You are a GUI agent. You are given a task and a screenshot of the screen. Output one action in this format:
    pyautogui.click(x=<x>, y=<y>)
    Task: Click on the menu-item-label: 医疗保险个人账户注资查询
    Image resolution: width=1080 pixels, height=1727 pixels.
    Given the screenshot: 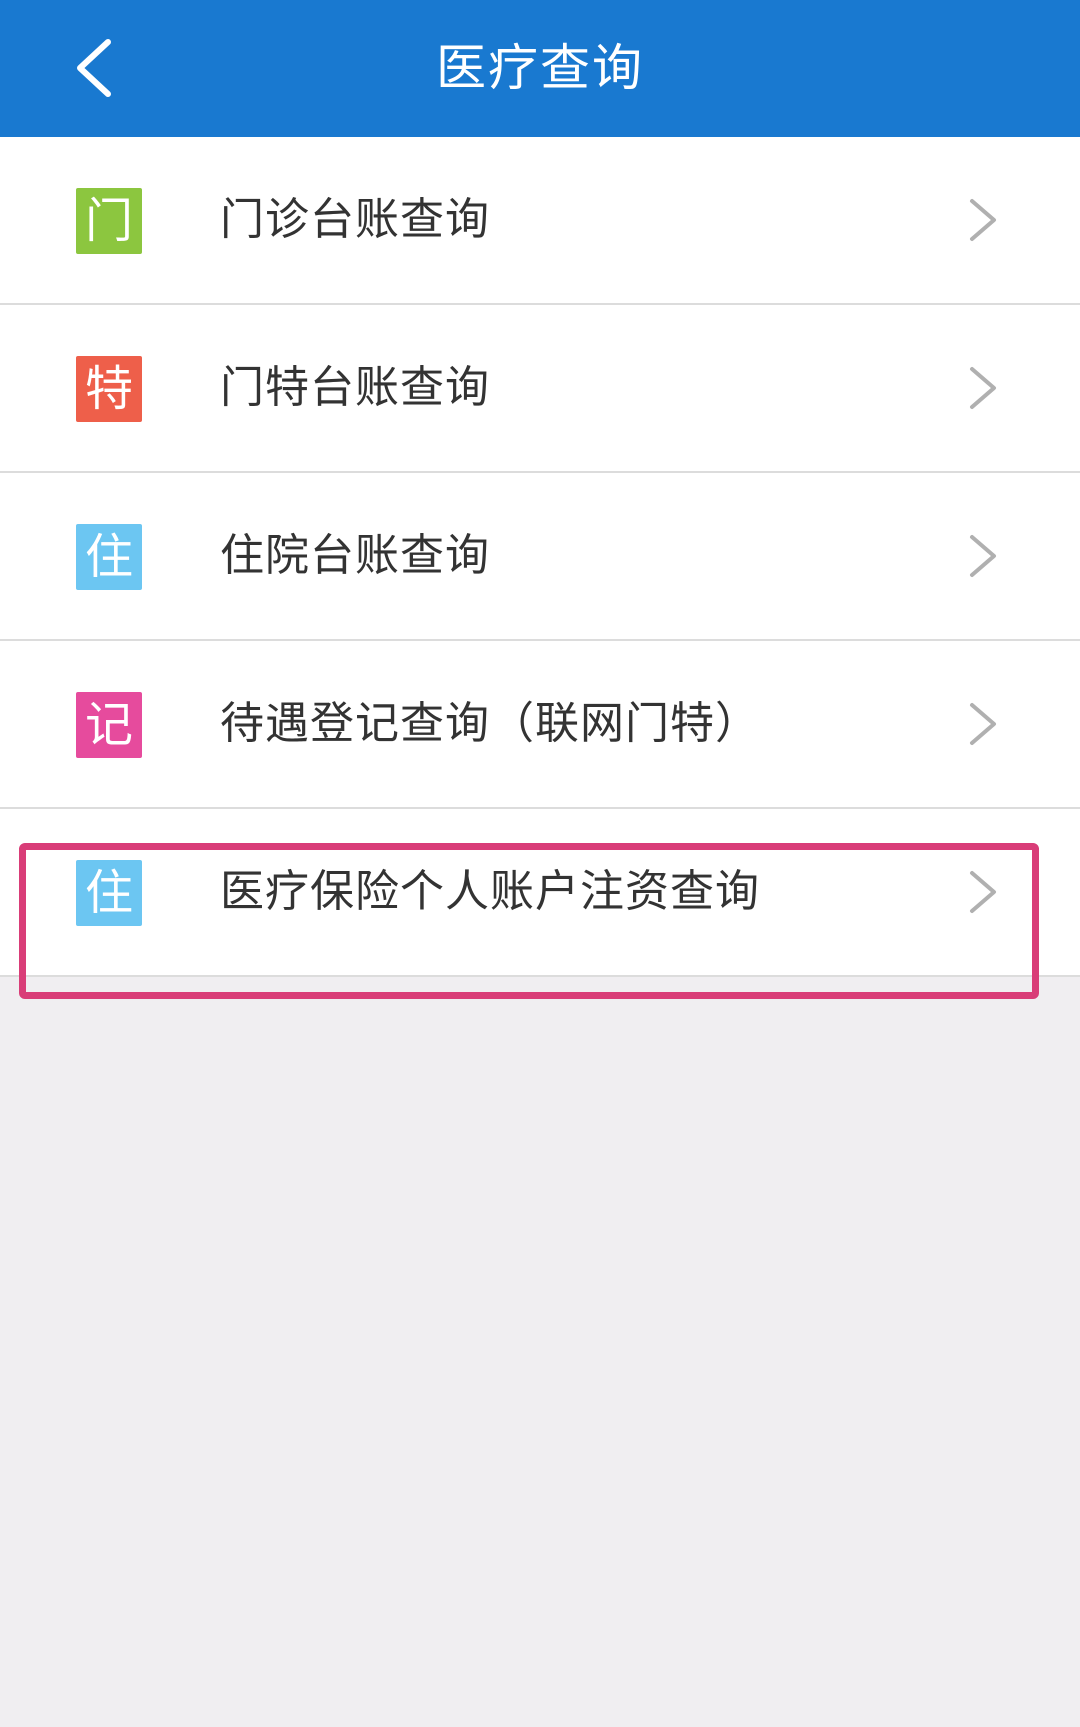 What is the action you would take?
    pyautogui.click(x=490, y=891)
    